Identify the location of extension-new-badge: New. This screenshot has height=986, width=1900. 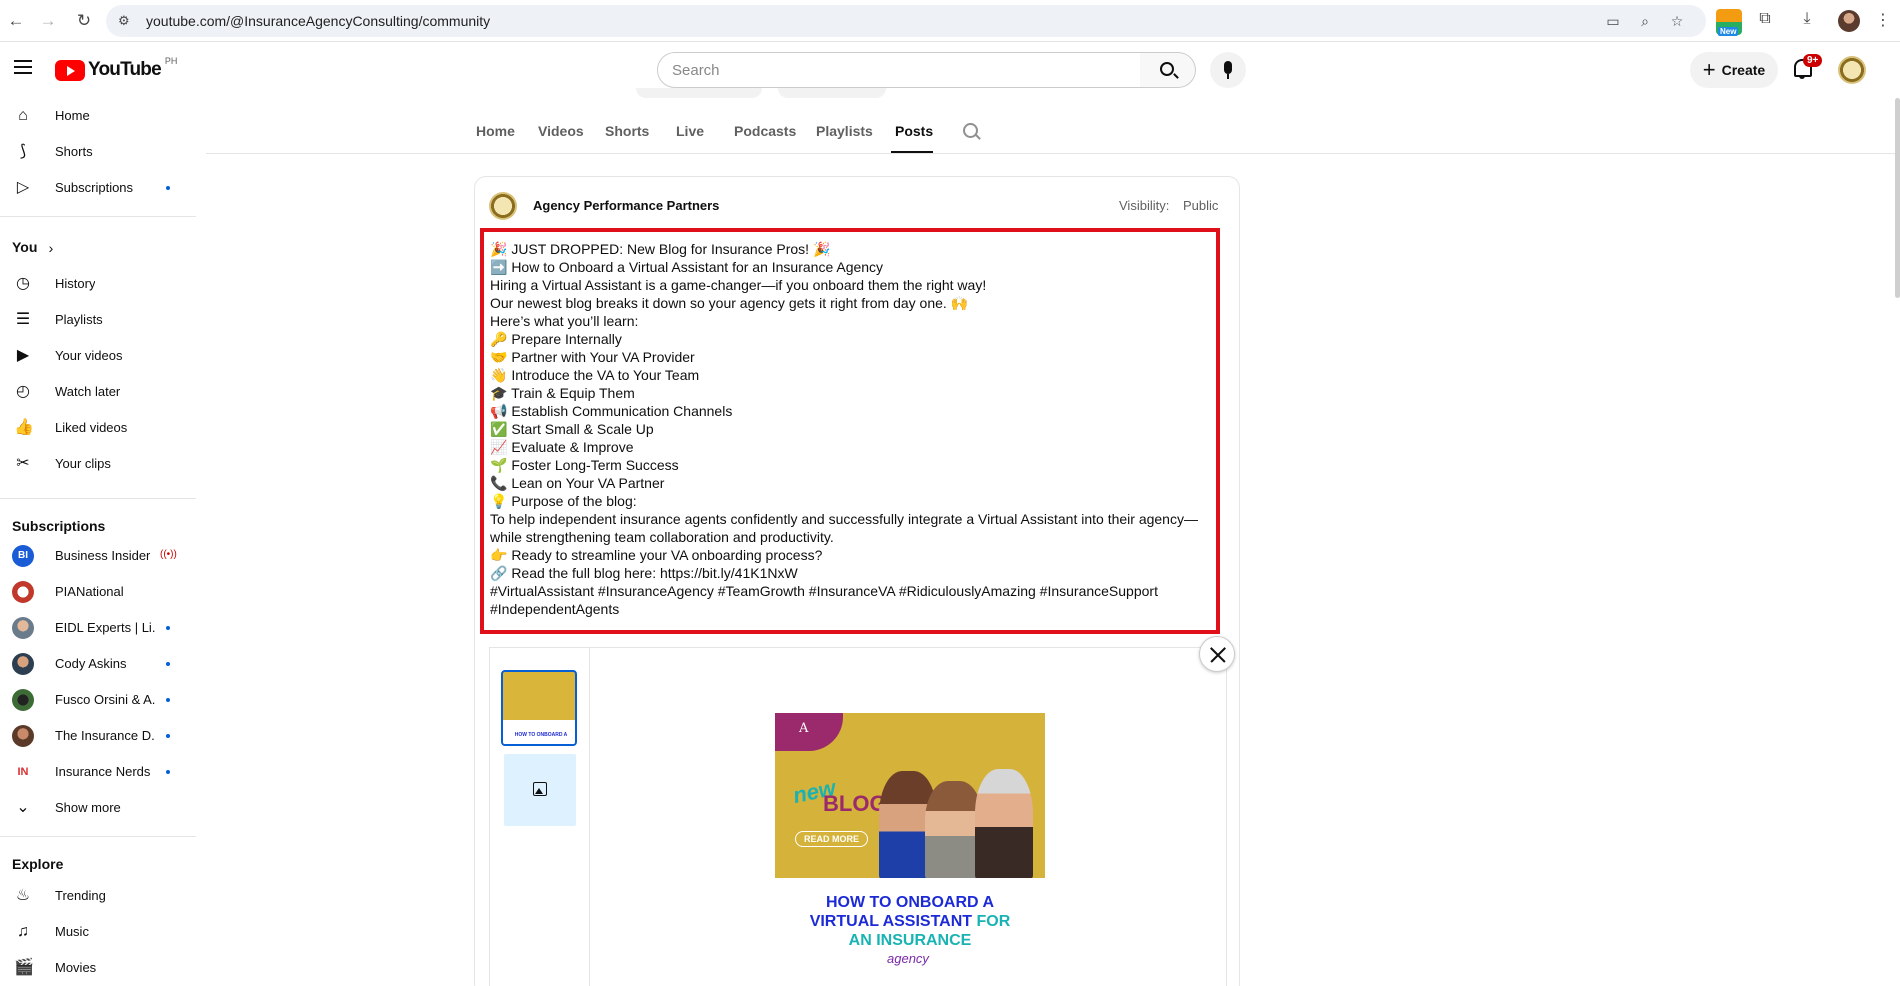
(1728, 31).